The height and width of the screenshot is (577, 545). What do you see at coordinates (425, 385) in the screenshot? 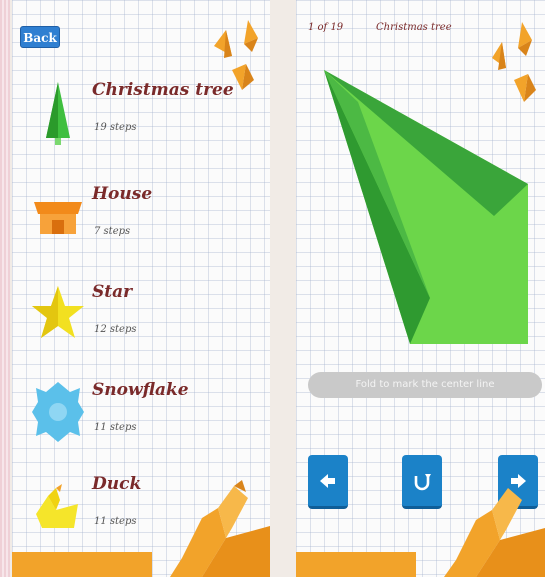
I see `instruction-bar: Fold to mark the center line` at bounding box center [425, 385].